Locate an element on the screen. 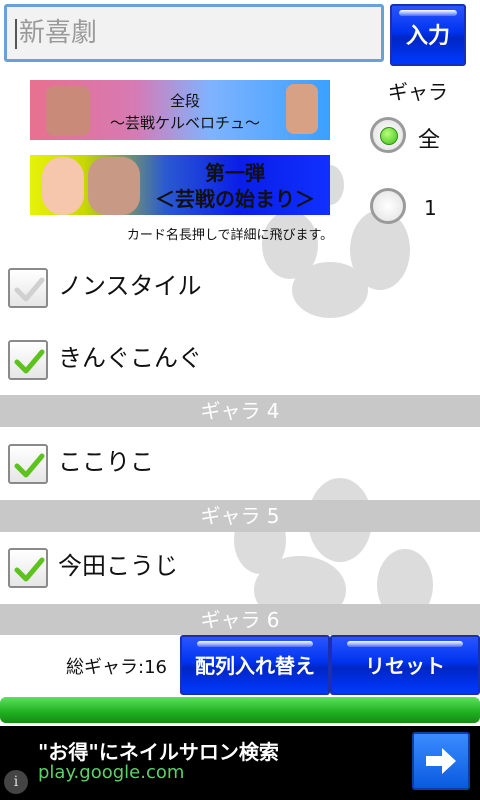  banner-title-line1: 第一弾 is located at coordinates (235, 173).